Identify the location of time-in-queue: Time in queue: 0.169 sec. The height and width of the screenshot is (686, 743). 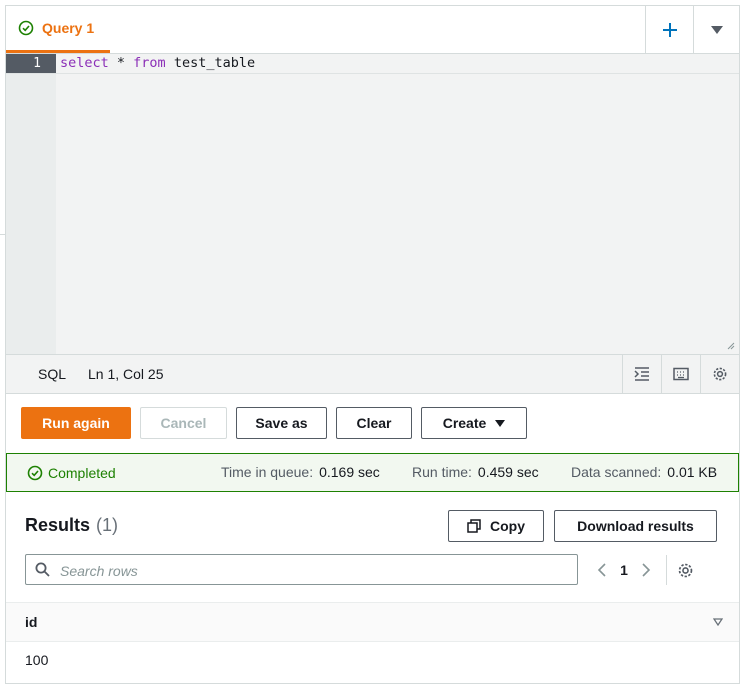
(300, 472).